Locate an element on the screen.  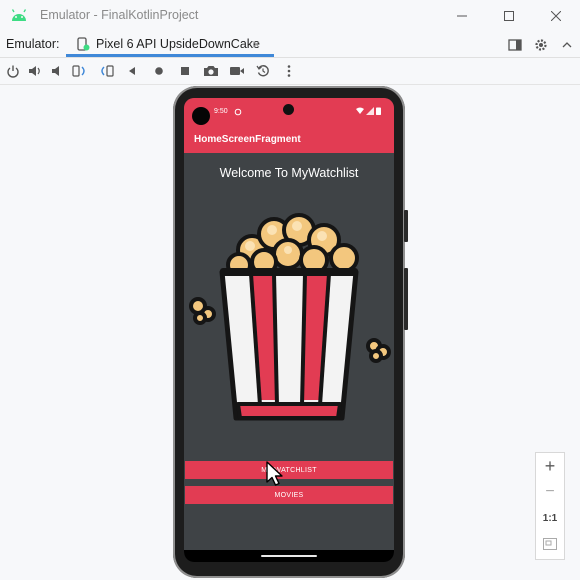
more-icon is located at coordinates (289, 71).